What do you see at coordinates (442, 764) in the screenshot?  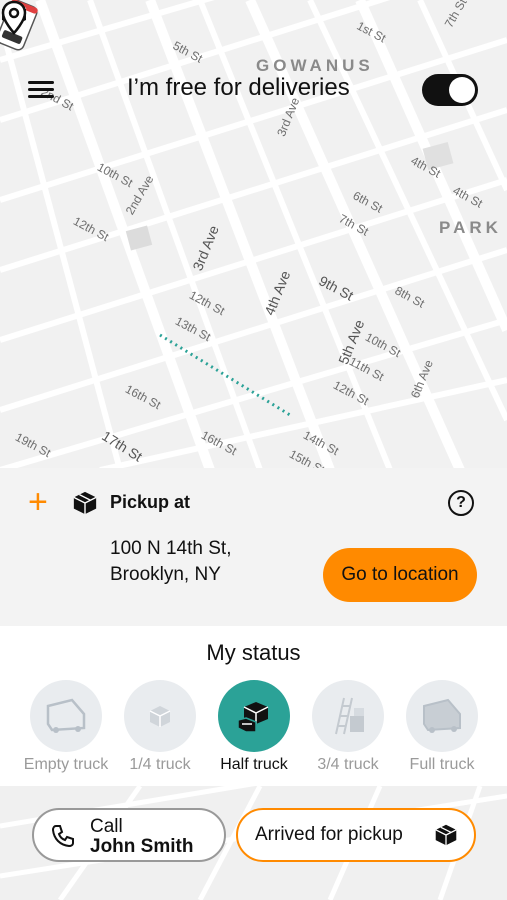 I see `status-label: Full truck` at bounding box center [442, 764].